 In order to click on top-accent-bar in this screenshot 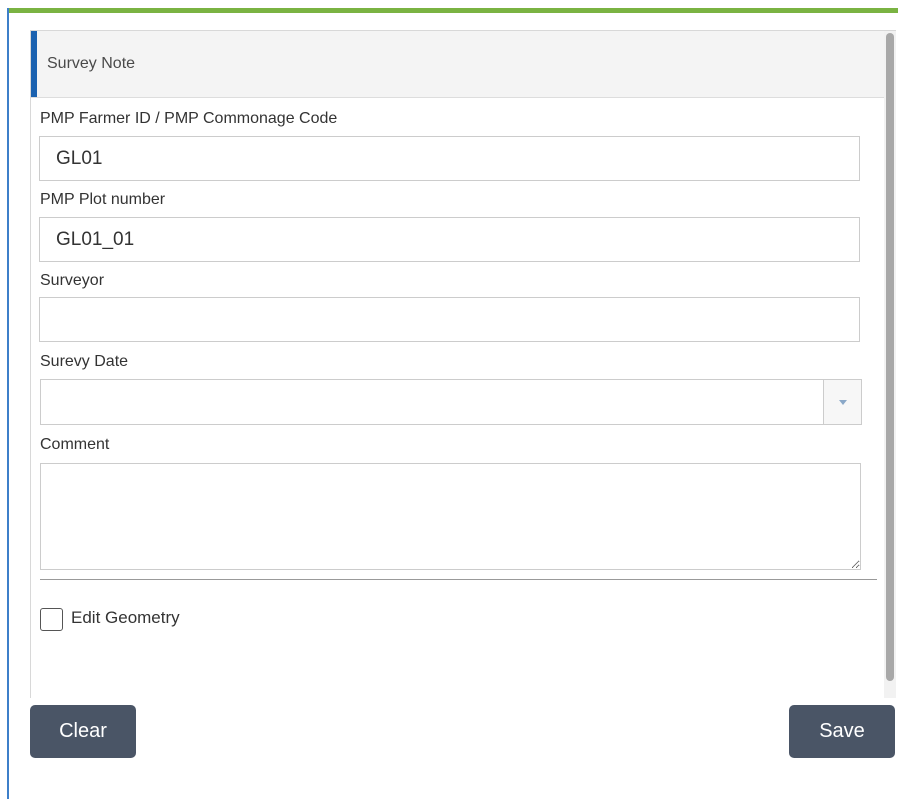, I will do `click(452, 10)`.